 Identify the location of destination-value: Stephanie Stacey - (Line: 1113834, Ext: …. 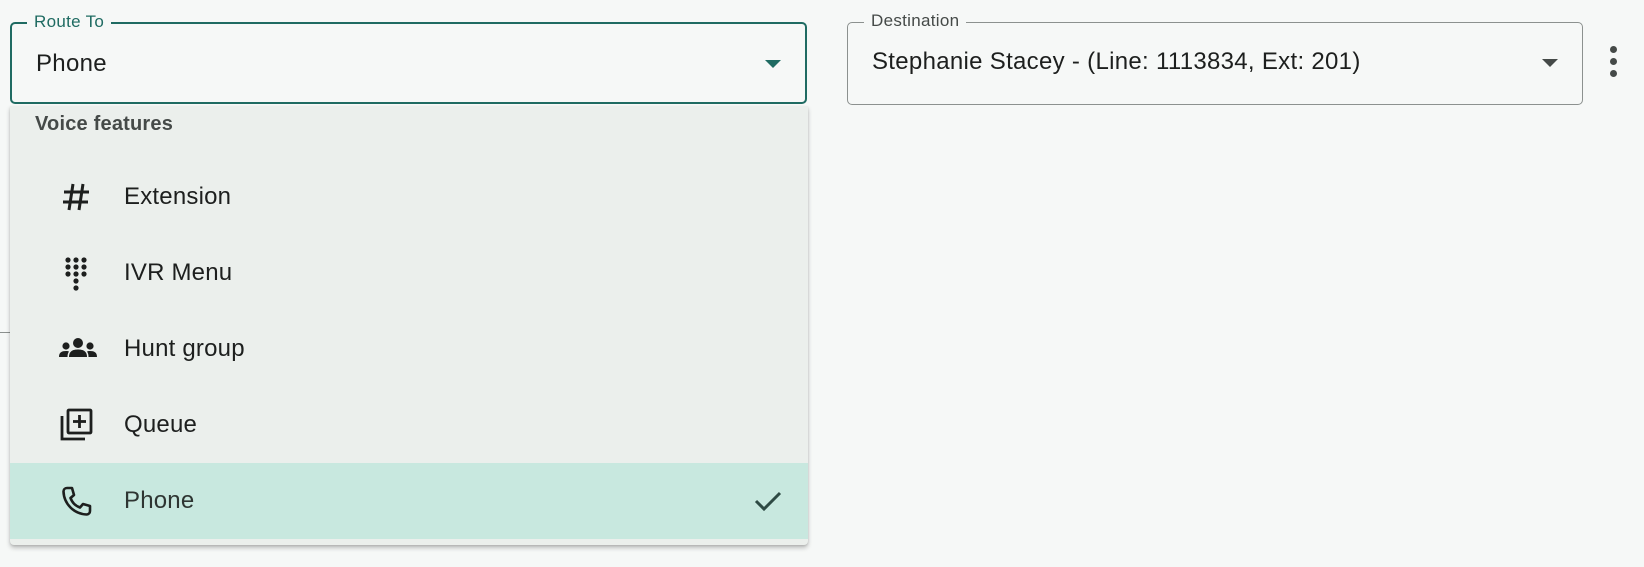
(1116, 61).